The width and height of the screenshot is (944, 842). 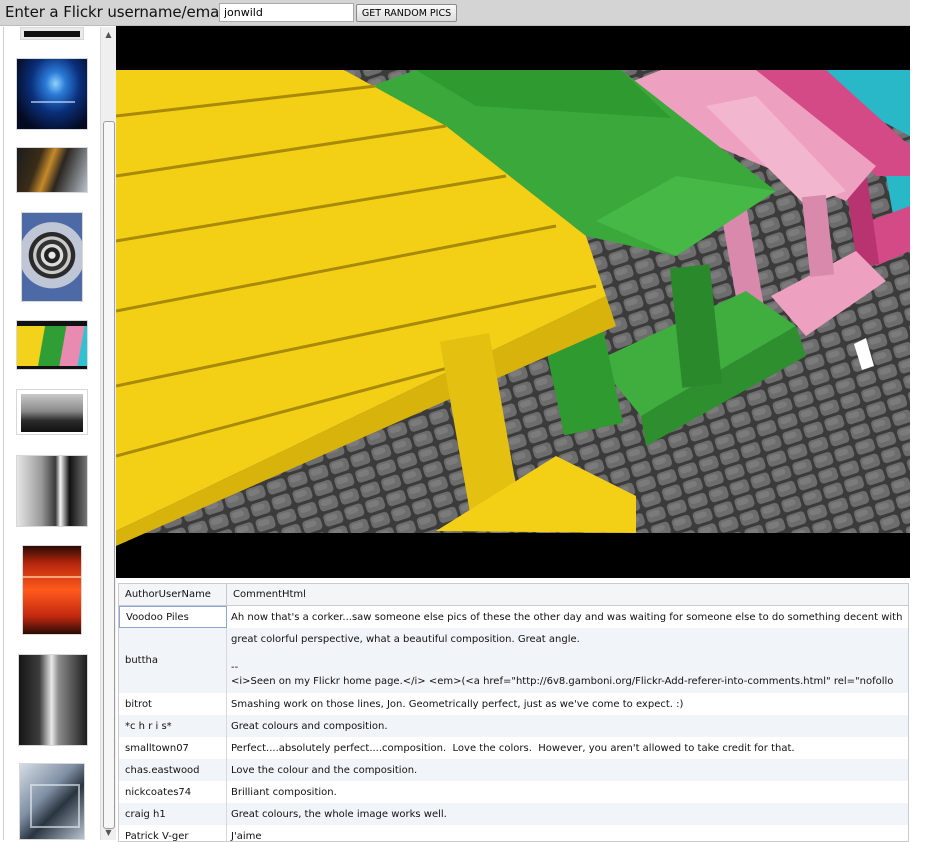 I want to click on author-cell: *c h r i s*, so click(x=173, y=726).